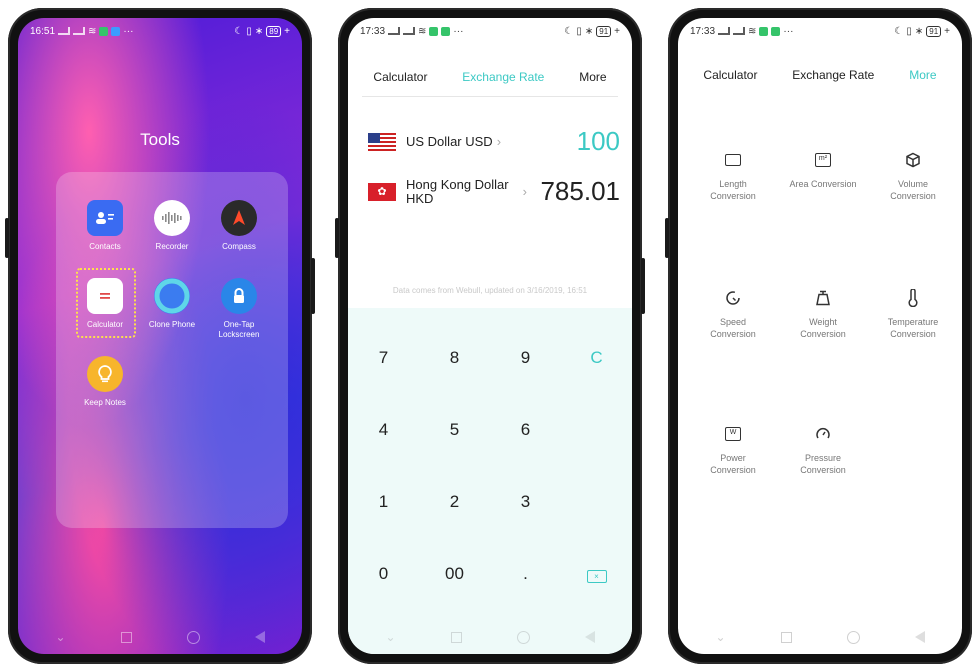  What do you see at coordinates (454, 358) in the screenshot?
I see `key-8: 8` at bounding box center [454, 358].